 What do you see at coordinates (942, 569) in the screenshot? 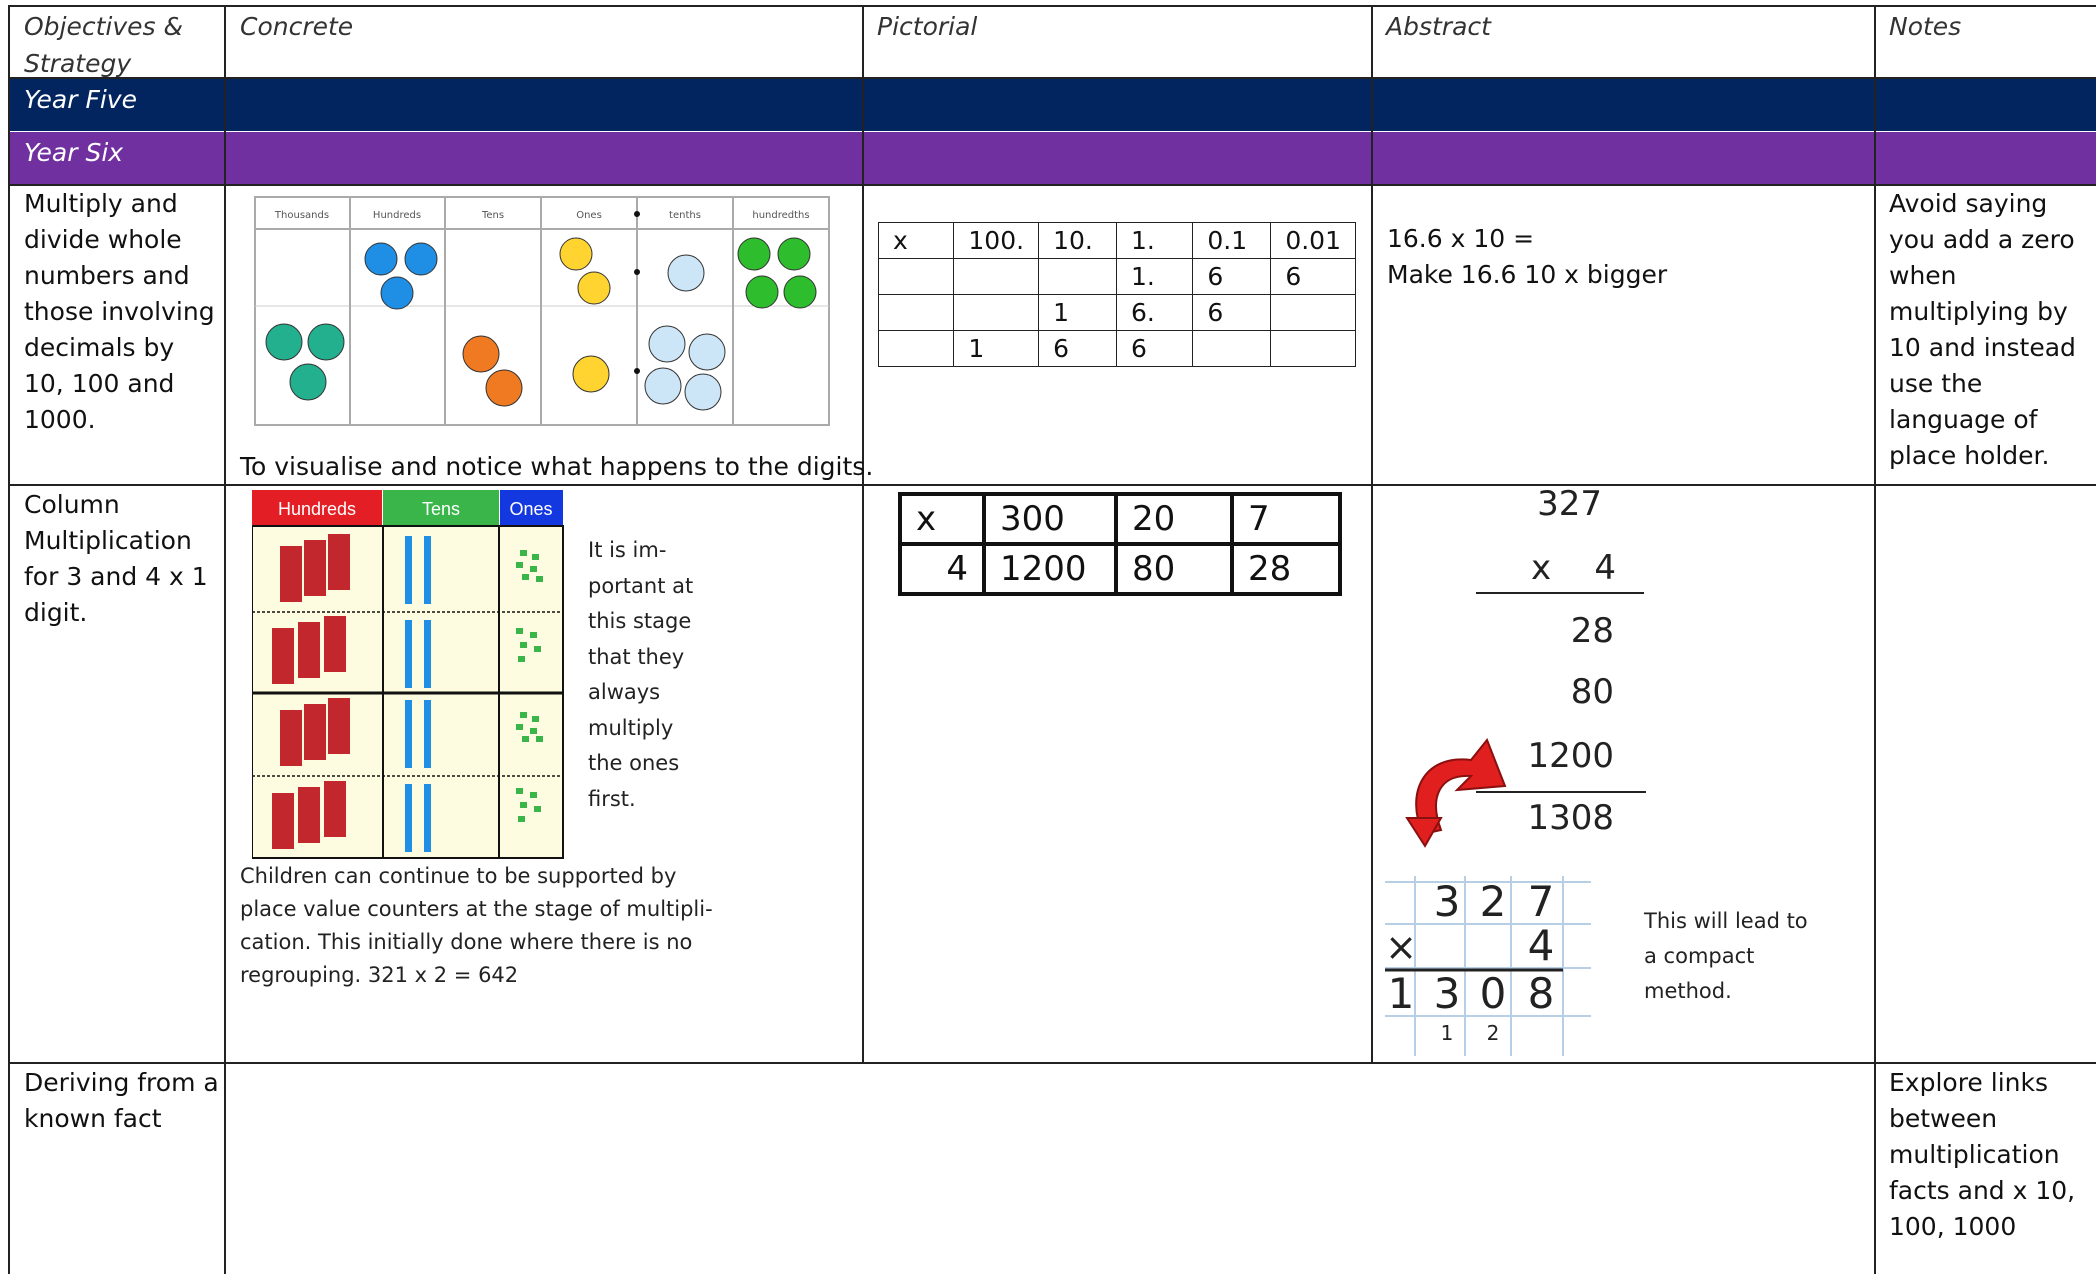
I see `table-cell: 4` at bounding box center [942, 569].